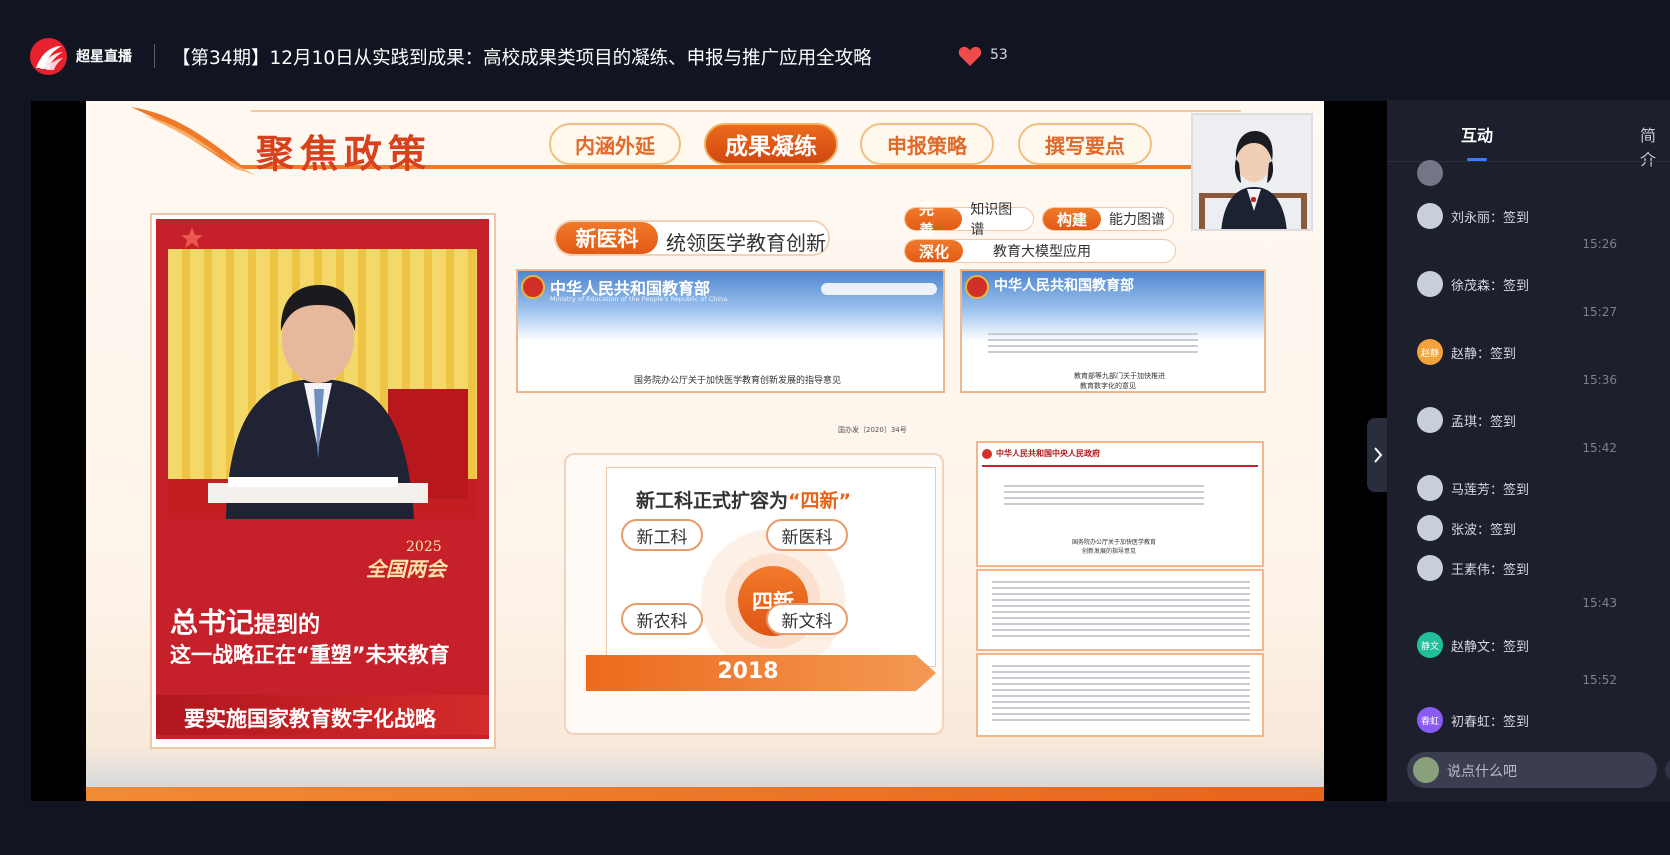  What do you see at coordinates (927, 144) in the screenshot?
I see `nav-pill-strategy: 申报策略` at bounding box center [927, 144].